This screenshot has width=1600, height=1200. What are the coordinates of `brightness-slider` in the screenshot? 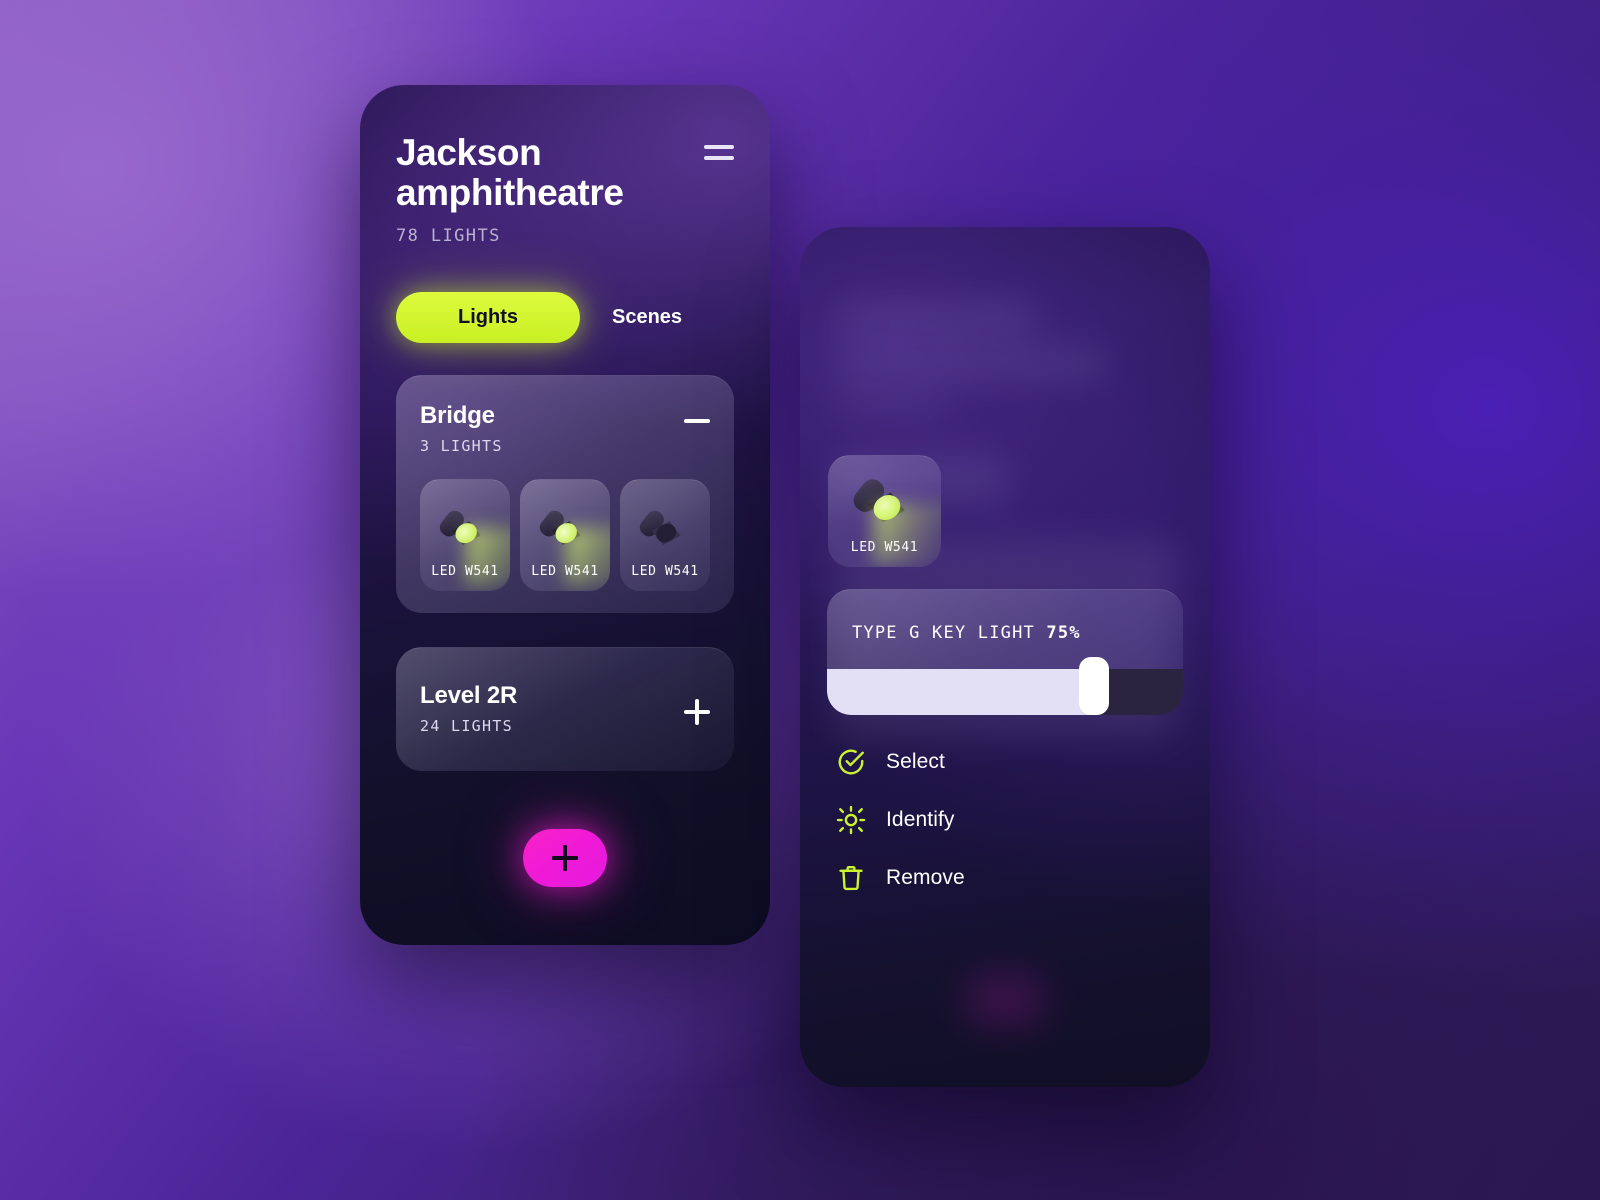 It's located at (1005, 686).